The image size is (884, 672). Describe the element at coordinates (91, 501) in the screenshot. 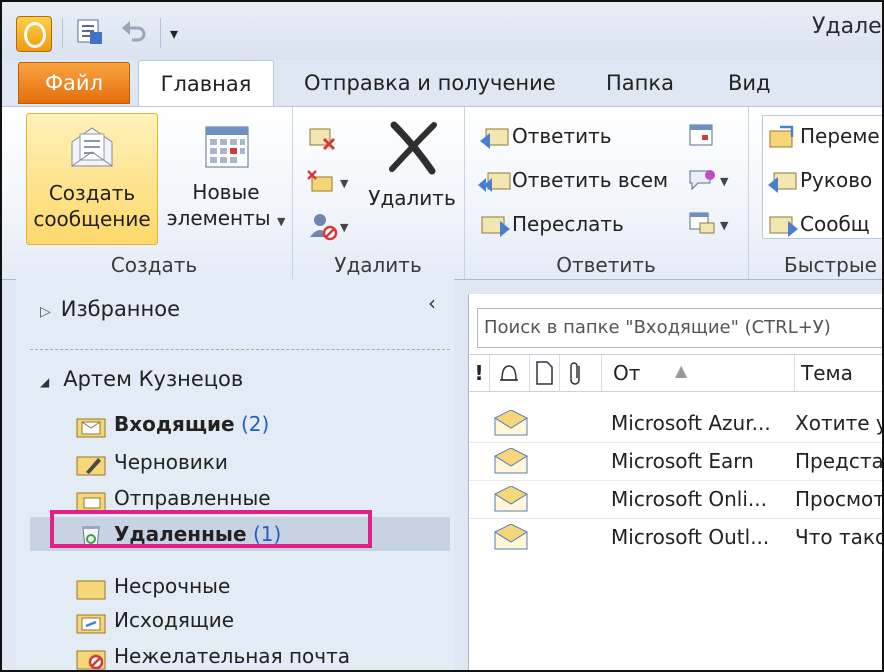

I see `sent-folder-icon` at that location.